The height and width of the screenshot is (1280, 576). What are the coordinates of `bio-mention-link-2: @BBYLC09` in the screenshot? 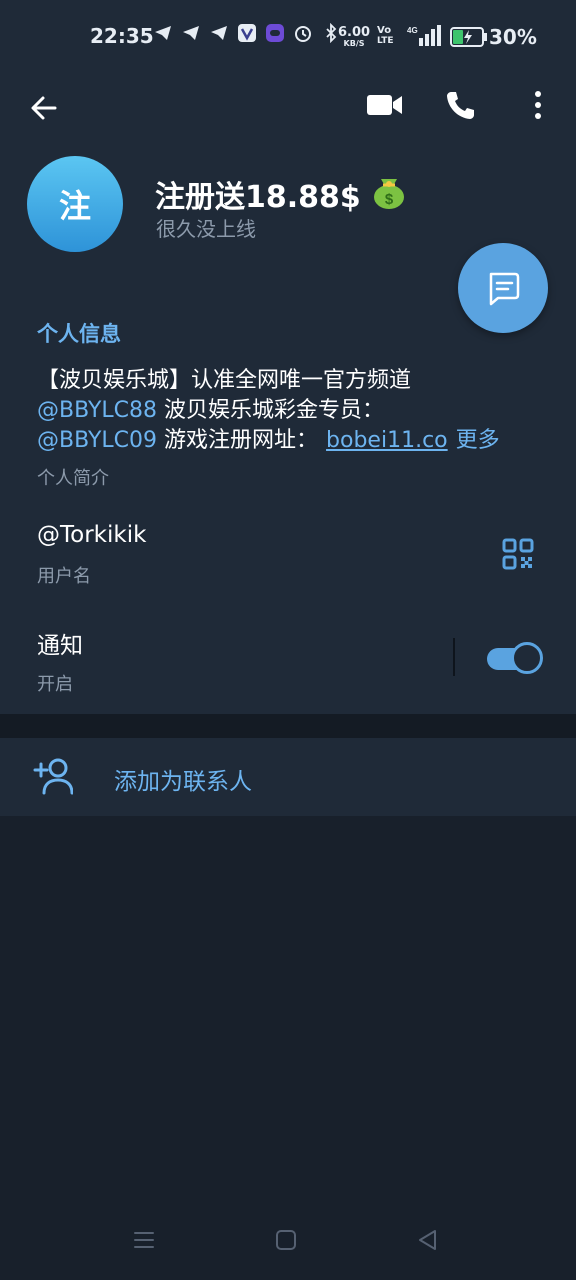 It's located at (97, 440).